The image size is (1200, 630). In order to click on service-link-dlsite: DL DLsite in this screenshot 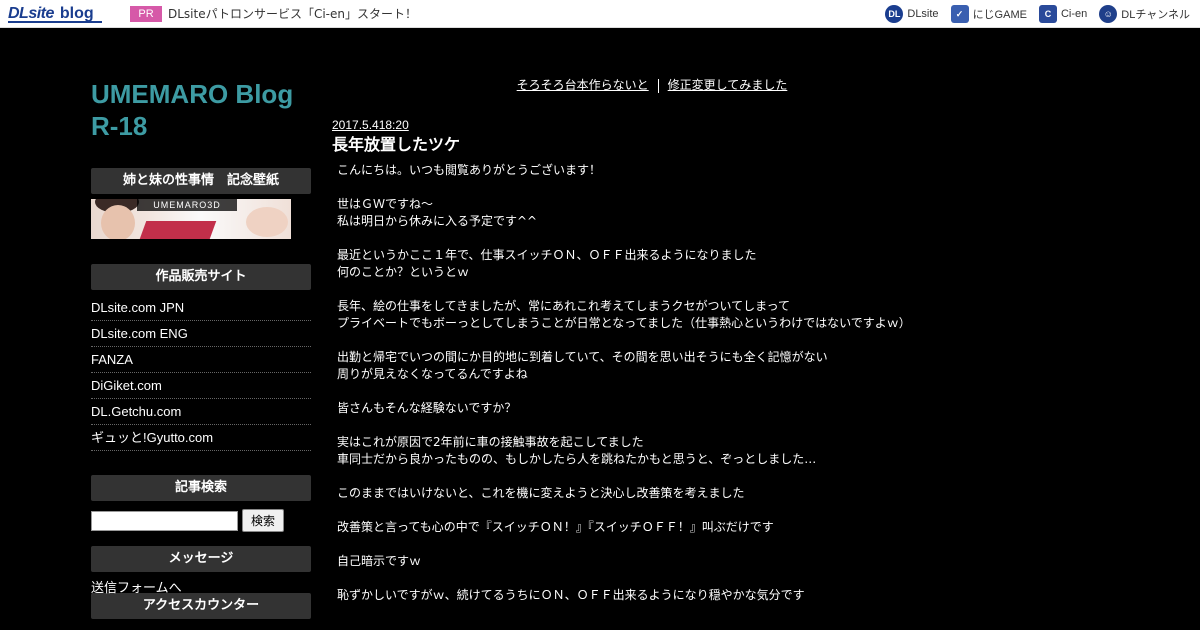, I will do `click(912, 14)`.